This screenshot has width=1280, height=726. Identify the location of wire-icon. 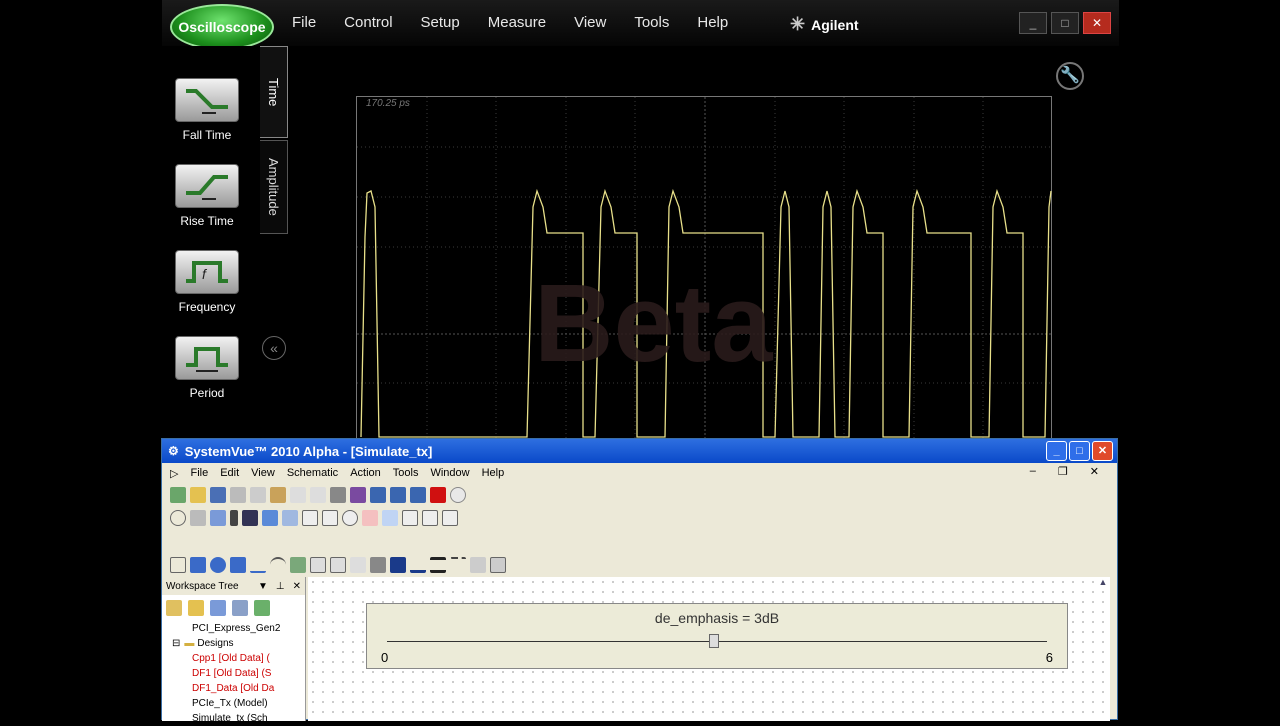
(270, 517).